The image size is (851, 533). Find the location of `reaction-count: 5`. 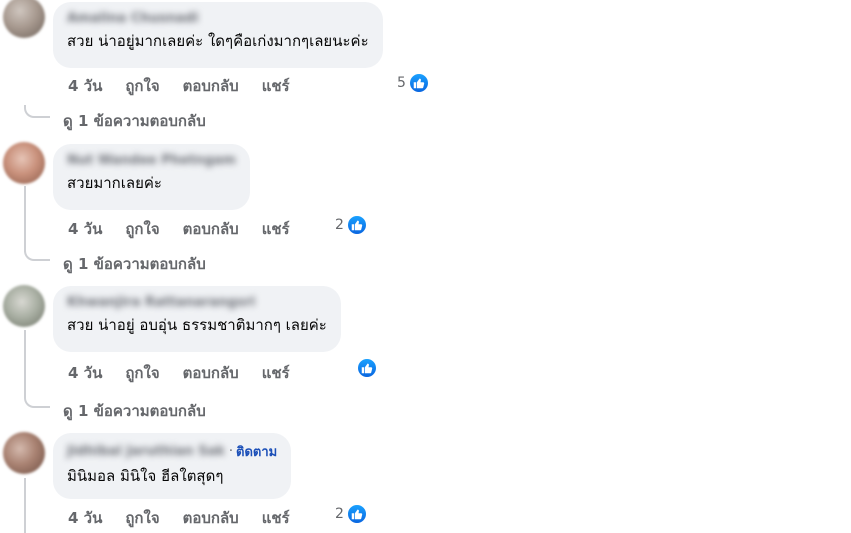

reaction-count: 5 is located at coordinates (401, 83).